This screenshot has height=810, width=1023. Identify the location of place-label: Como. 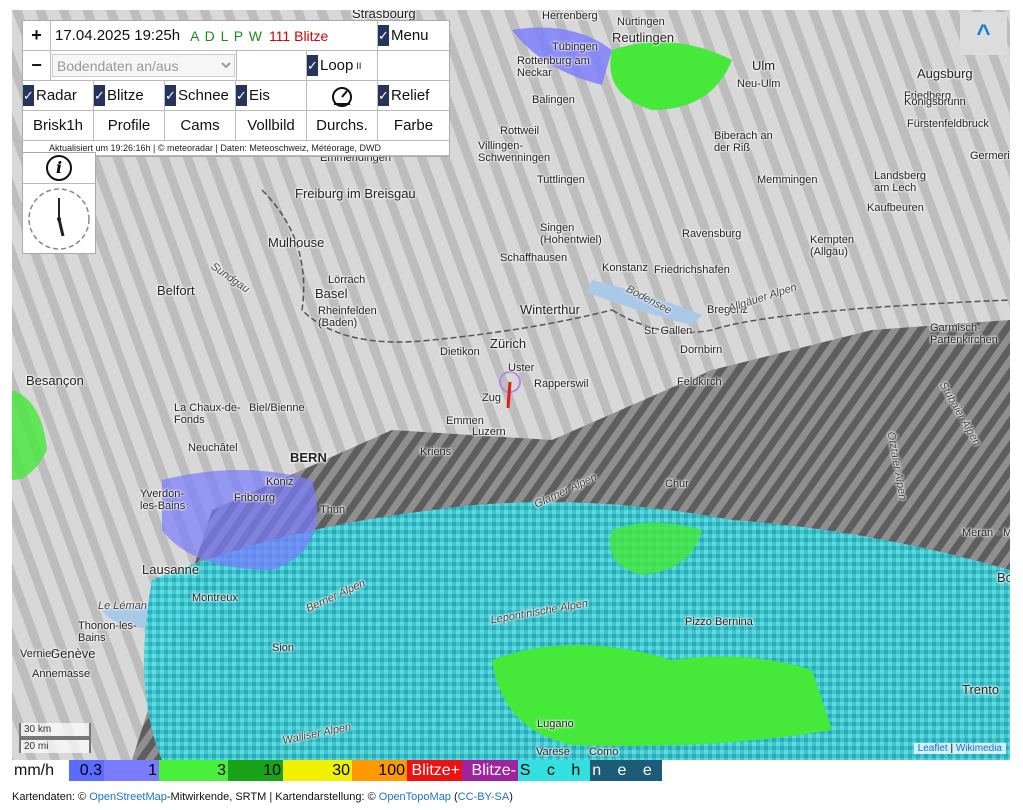
(604, 752).